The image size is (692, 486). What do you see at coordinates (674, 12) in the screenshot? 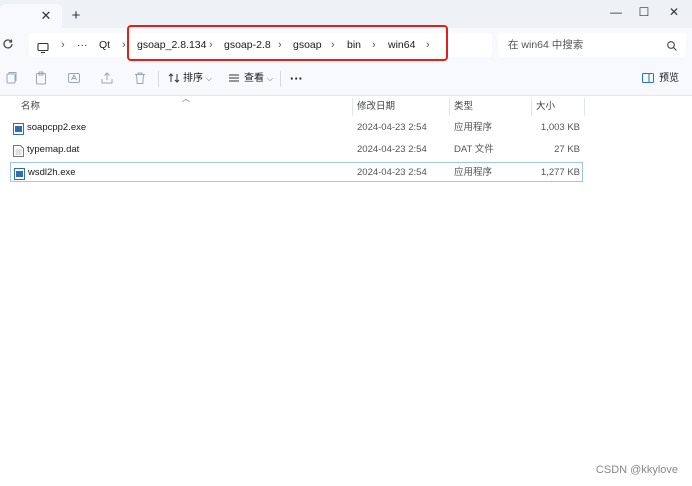
I see `close-window-button: ✕` at bounding box center [674, 12].